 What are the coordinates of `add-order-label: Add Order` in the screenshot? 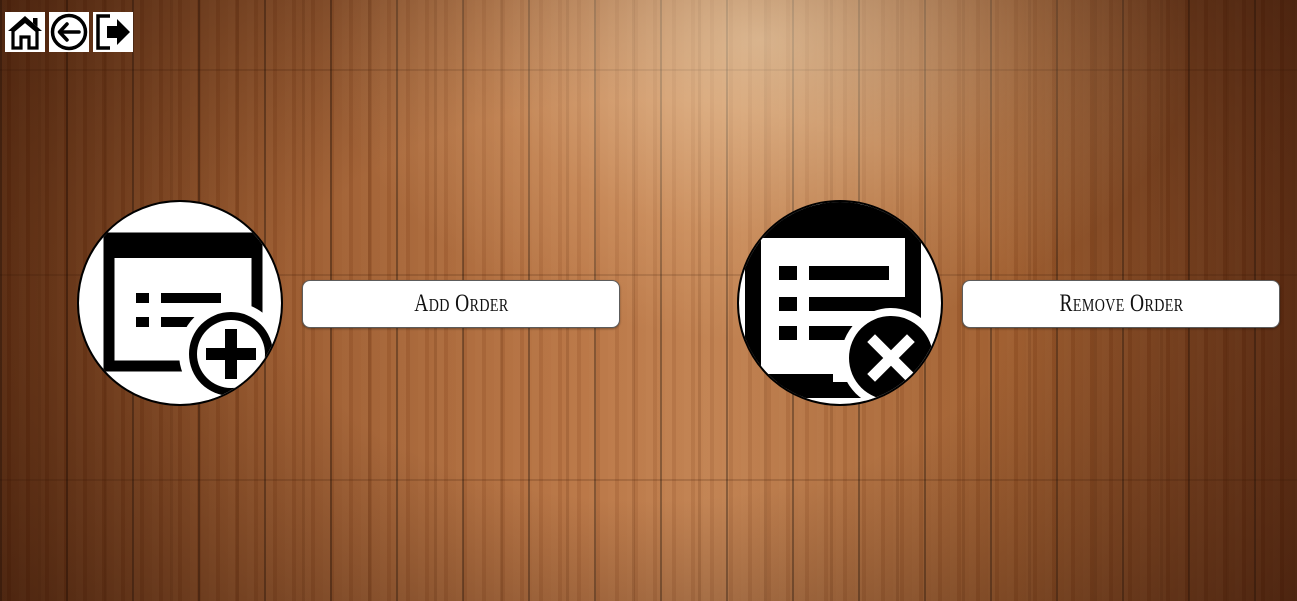 It's located at (461, 303).